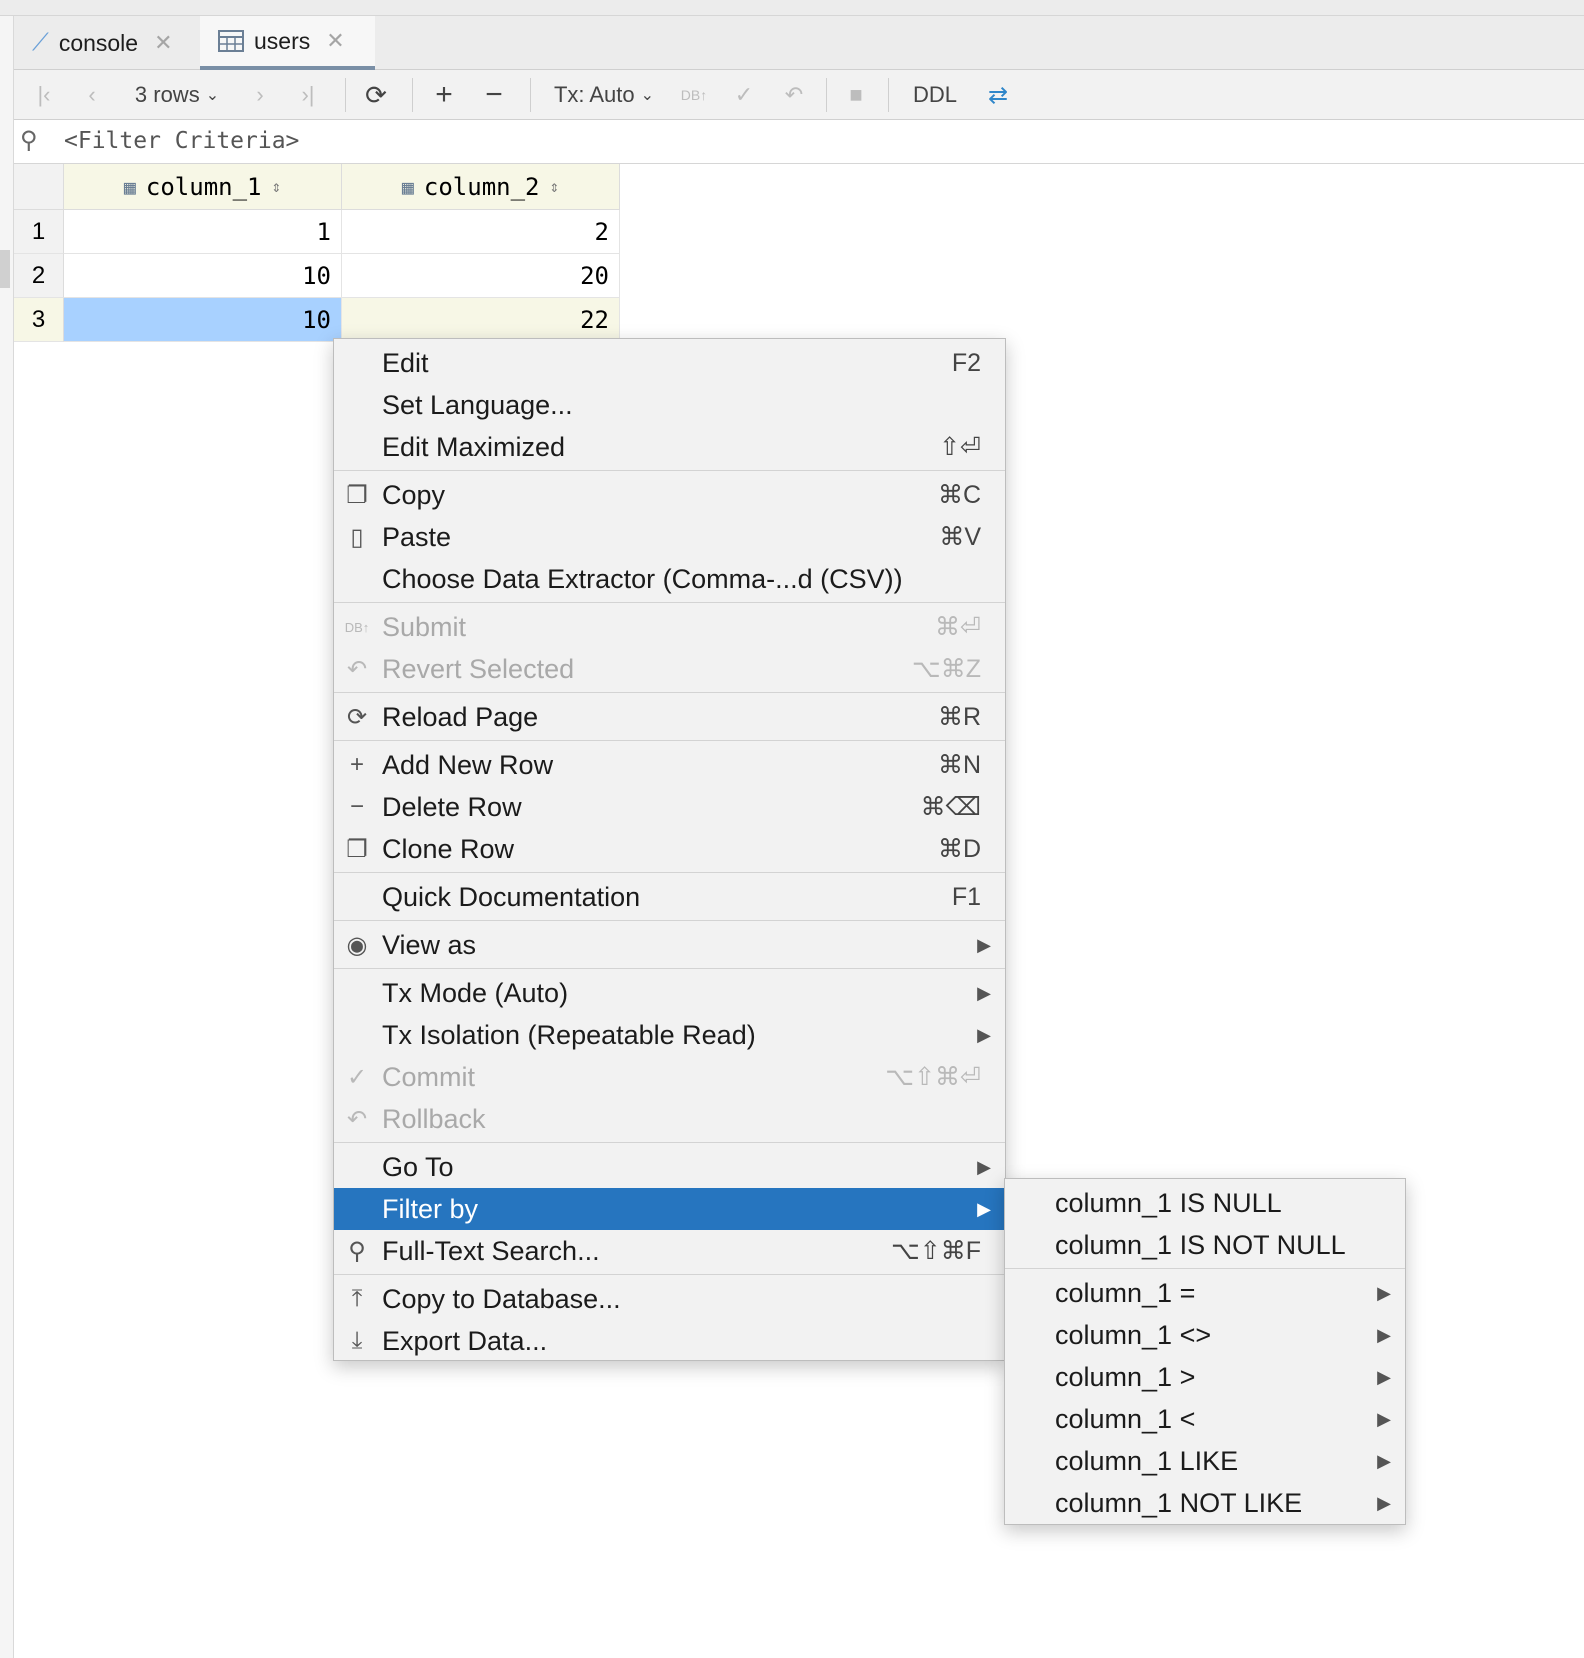 Image resolution: width=1584 pixels, height=1658 pixels. I want to click on menu-item-label: Revert Selected, so click(478, 668).